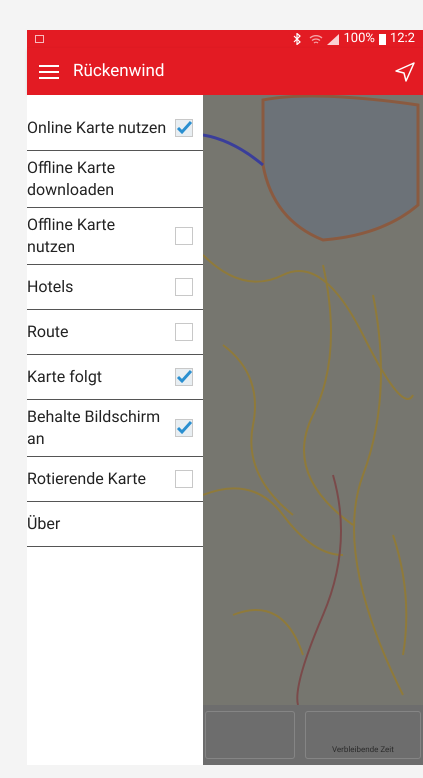  What do you see at coordinates (316, 39) in the screenshot?
I see `wifi-icon` at bounding box center [316, 39].